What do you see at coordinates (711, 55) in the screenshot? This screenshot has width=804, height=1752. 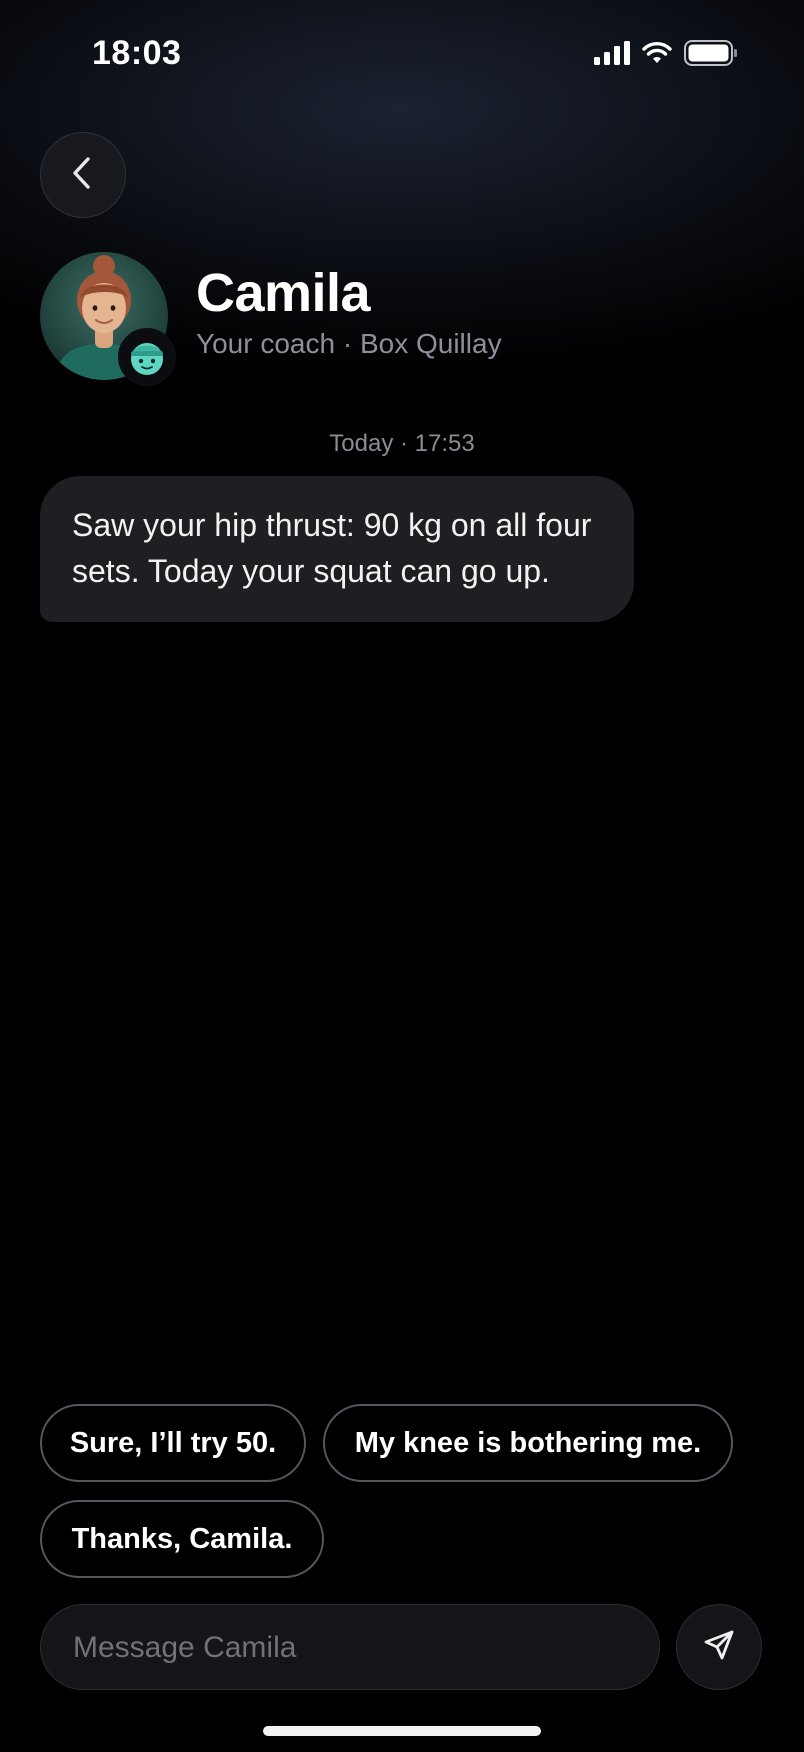 I see `battery-icon` at bounding box center [711, 55].